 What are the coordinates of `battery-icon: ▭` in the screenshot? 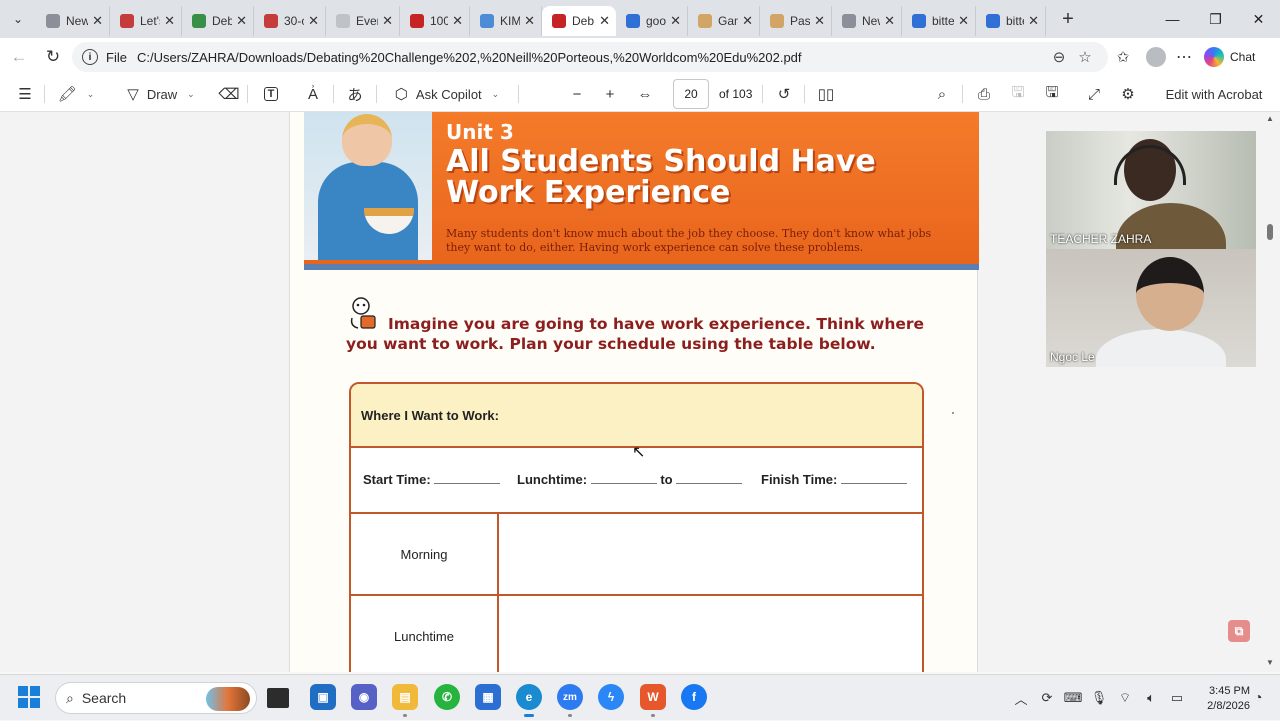 It's located at (1177, 698).